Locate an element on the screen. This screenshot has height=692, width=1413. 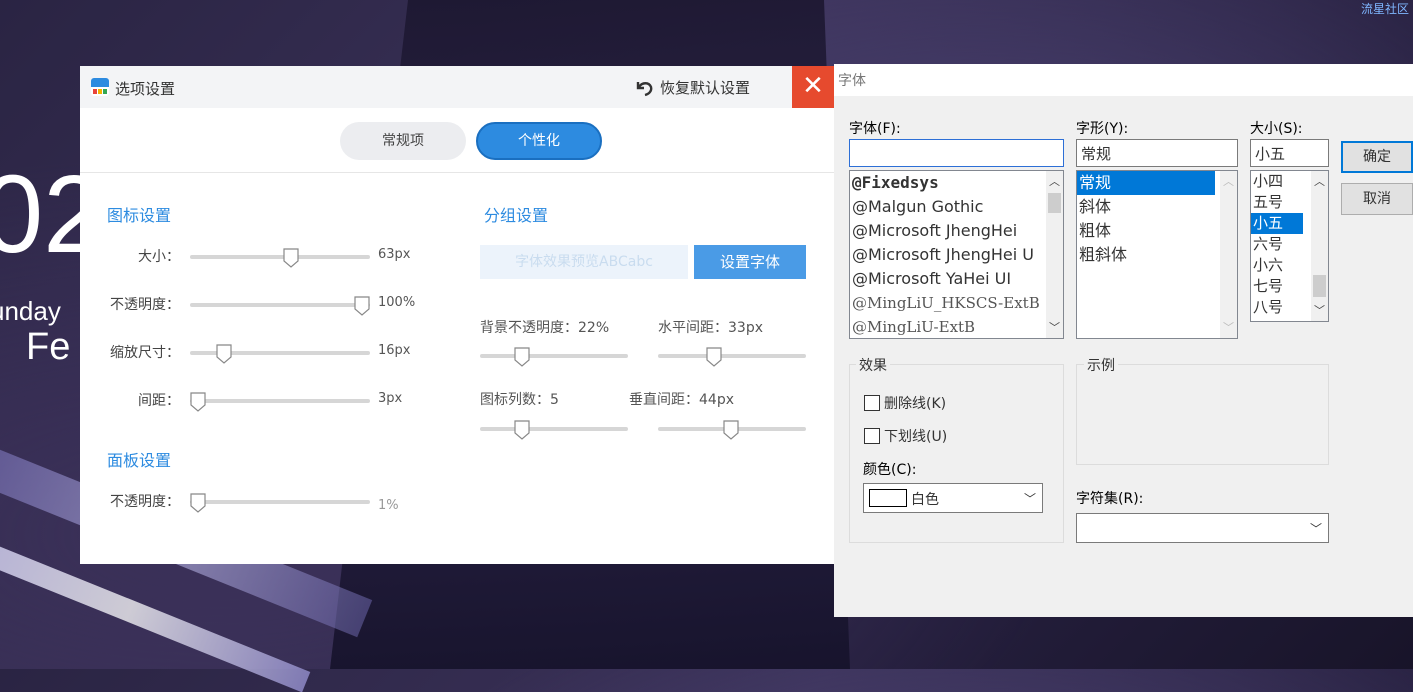
icon-settings-title: 图标设置 is located at coordinates (139, 215).